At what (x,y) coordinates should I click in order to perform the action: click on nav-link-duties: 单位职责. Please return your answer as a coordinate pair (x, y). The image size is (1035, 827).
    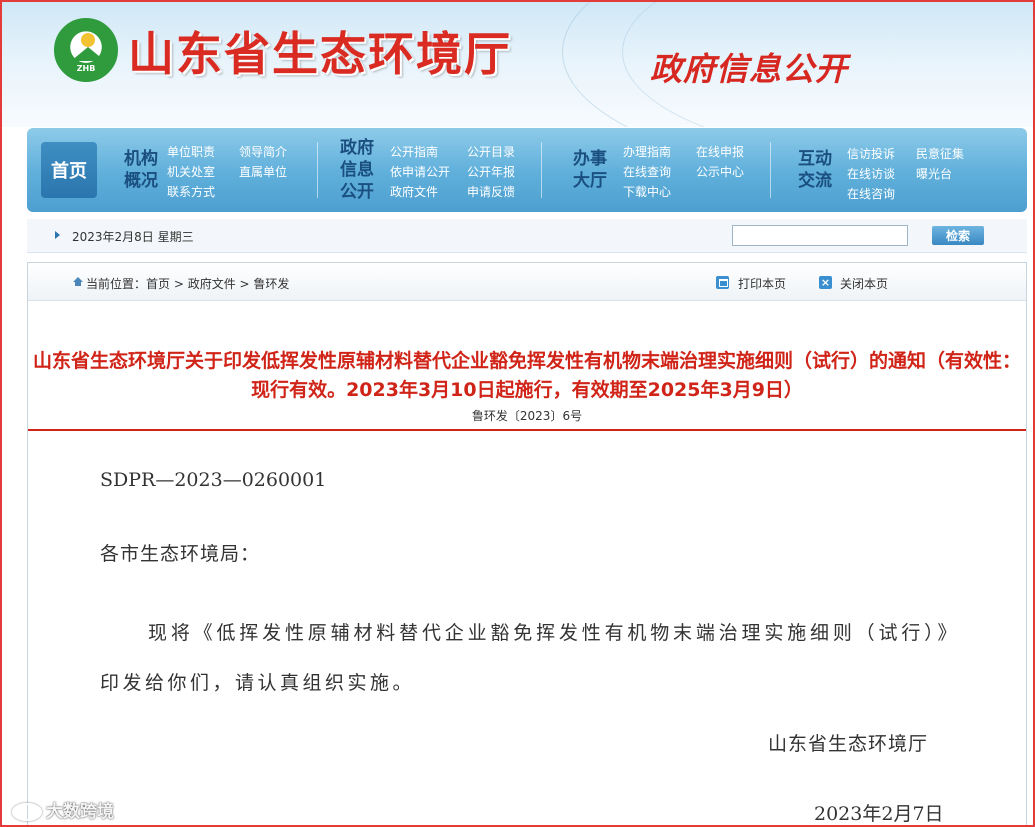
    Looking at the image, I should click on (191, 151).